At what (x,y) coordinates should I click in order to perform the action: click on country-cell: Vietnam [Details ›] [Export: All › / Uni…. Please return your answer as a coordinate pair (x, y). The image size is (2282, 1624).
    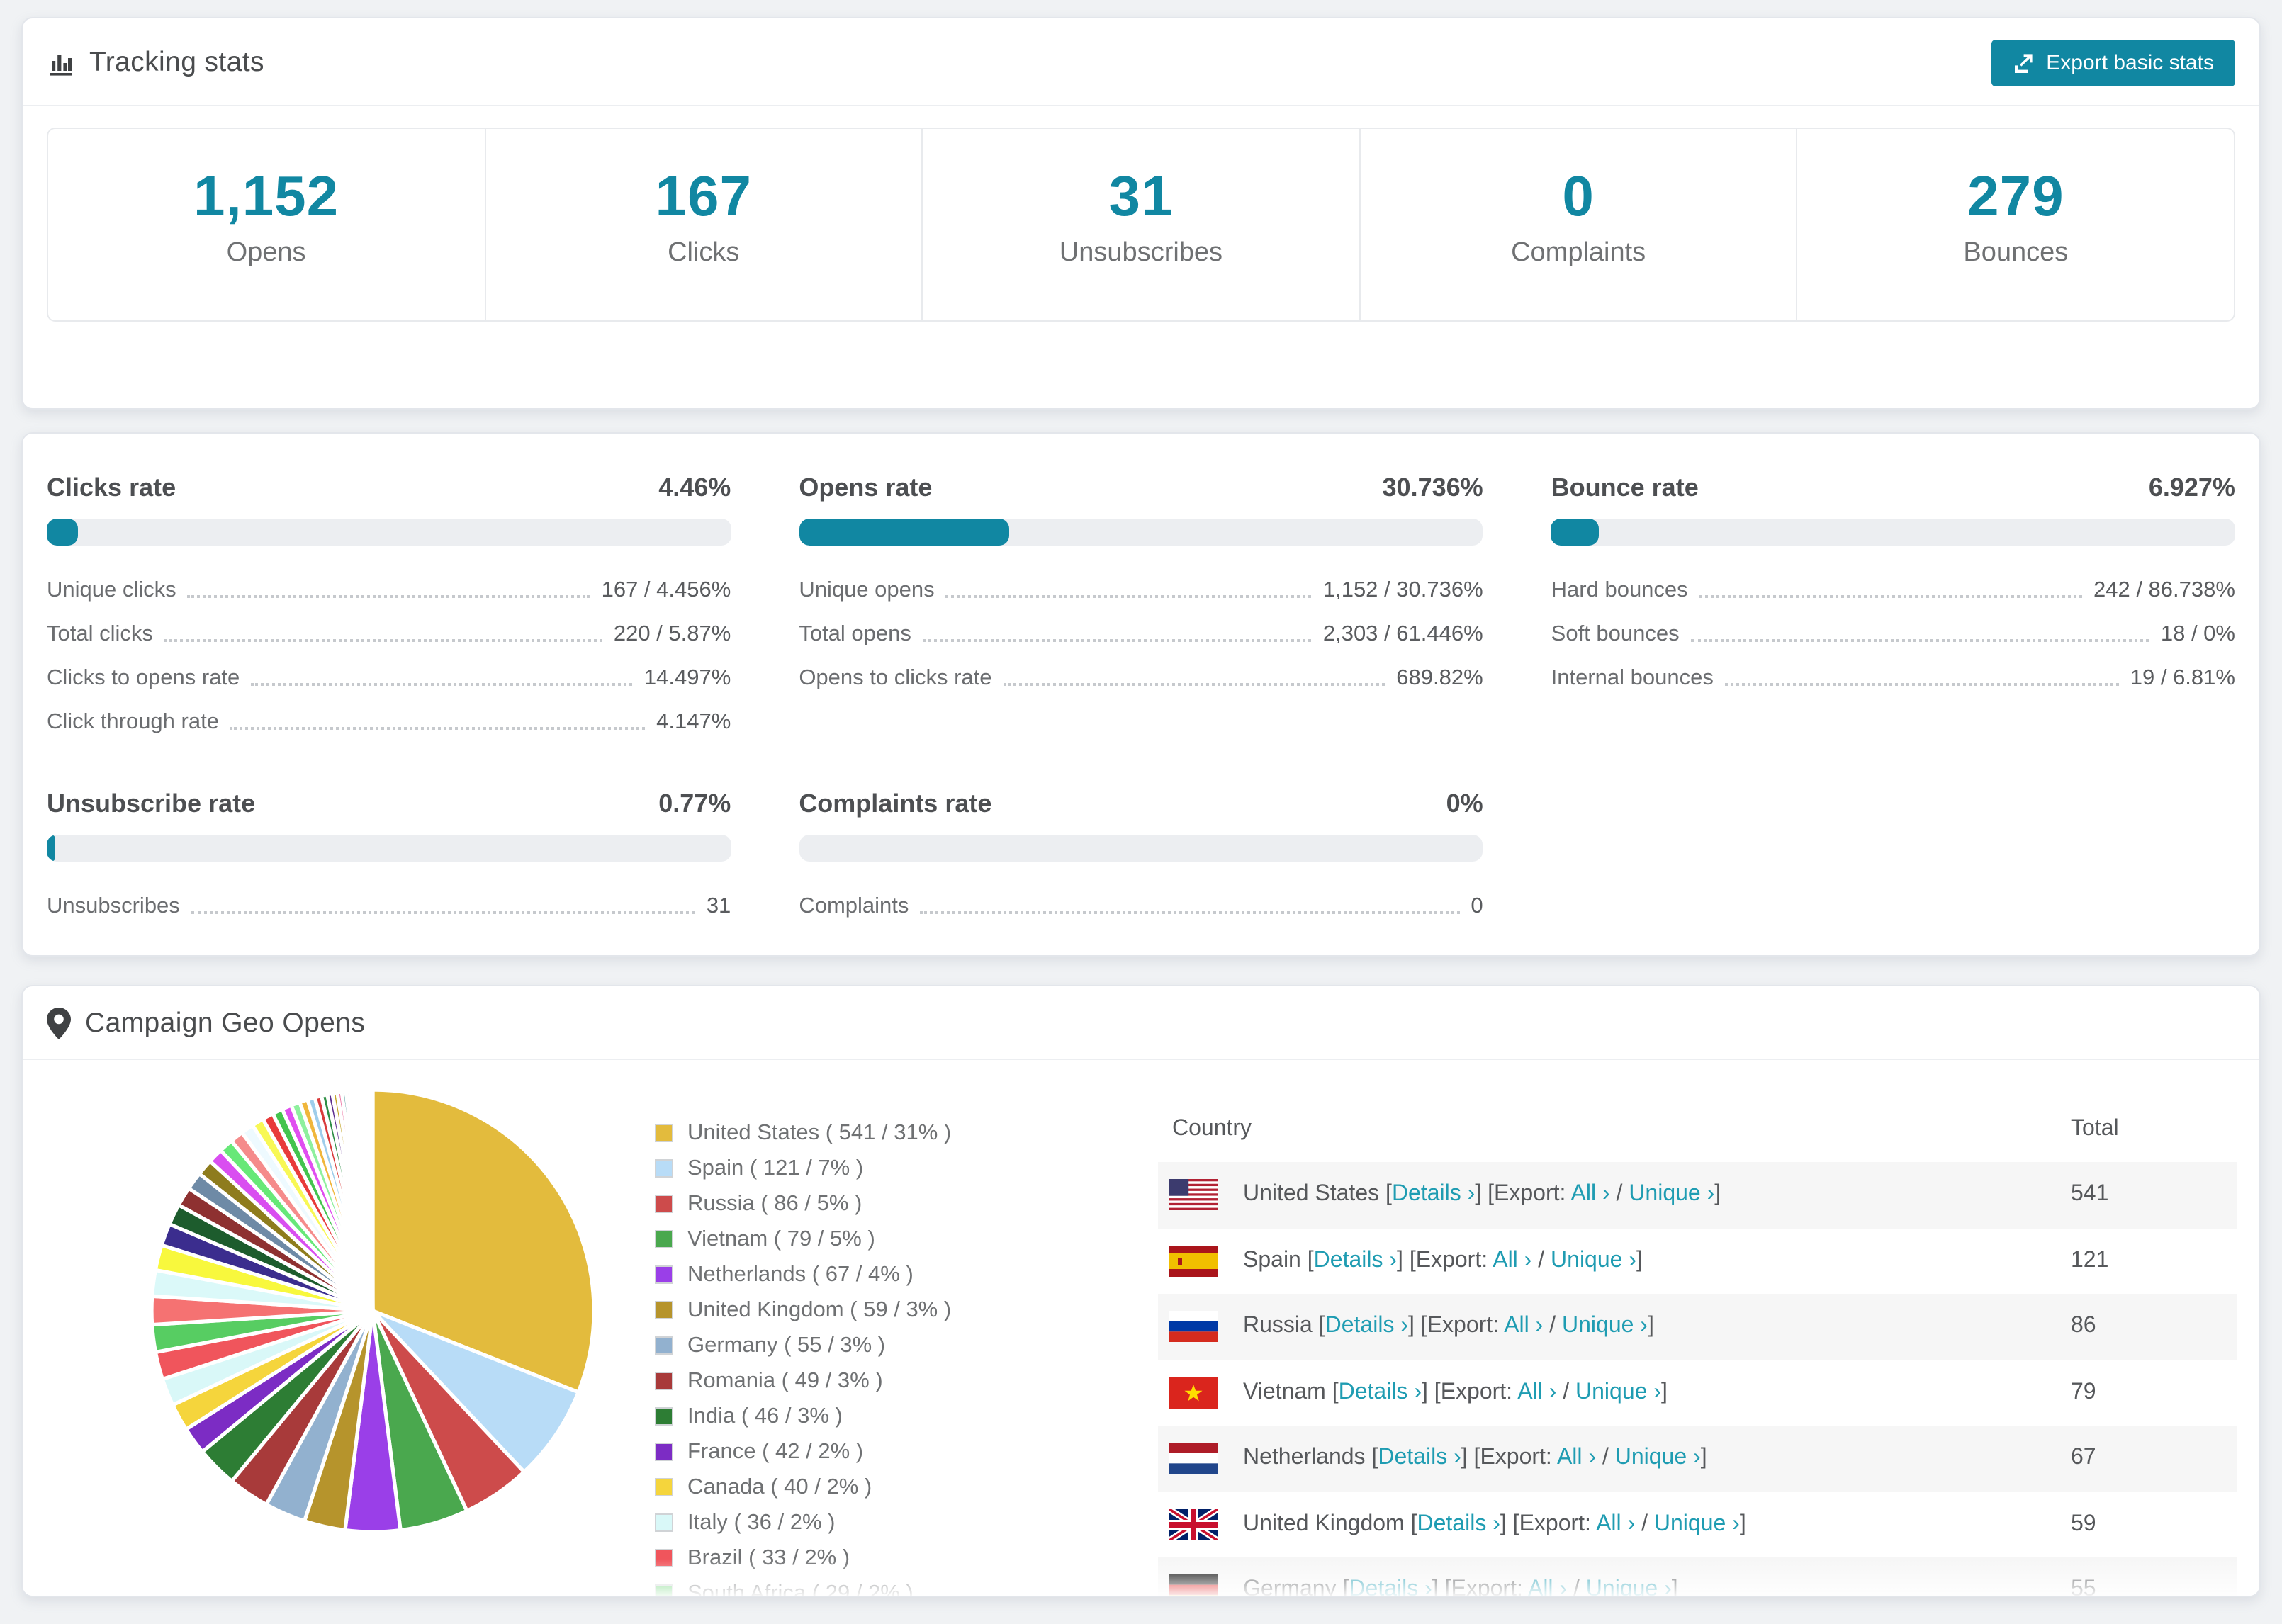
    Looking at the image, I should click on (1455, 1392).